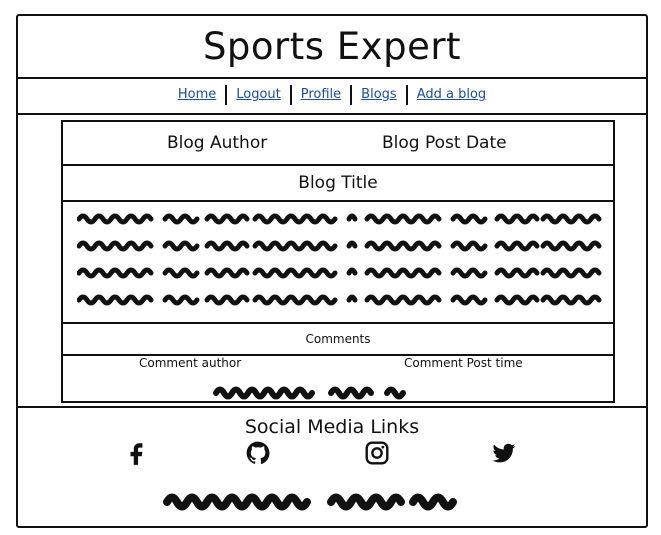 Image resolution: width=661 pixels, height=535 pixels. What do you see at coordinates (444, 143) in the screenshot?
I see `blog-post-date-label: Blog Post Date` at bounding box center [444, 143].